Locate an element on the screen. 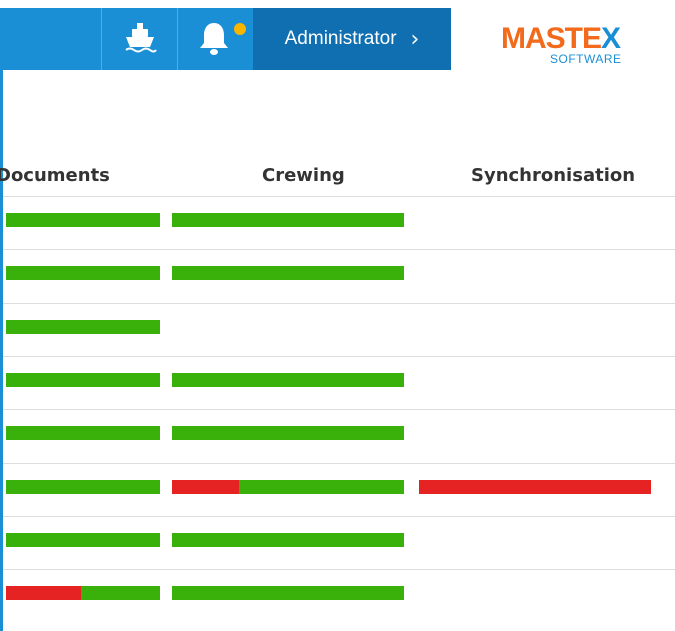 This screenshot has width=675, height=631. vessel-button is located at coordinates (139, 39).